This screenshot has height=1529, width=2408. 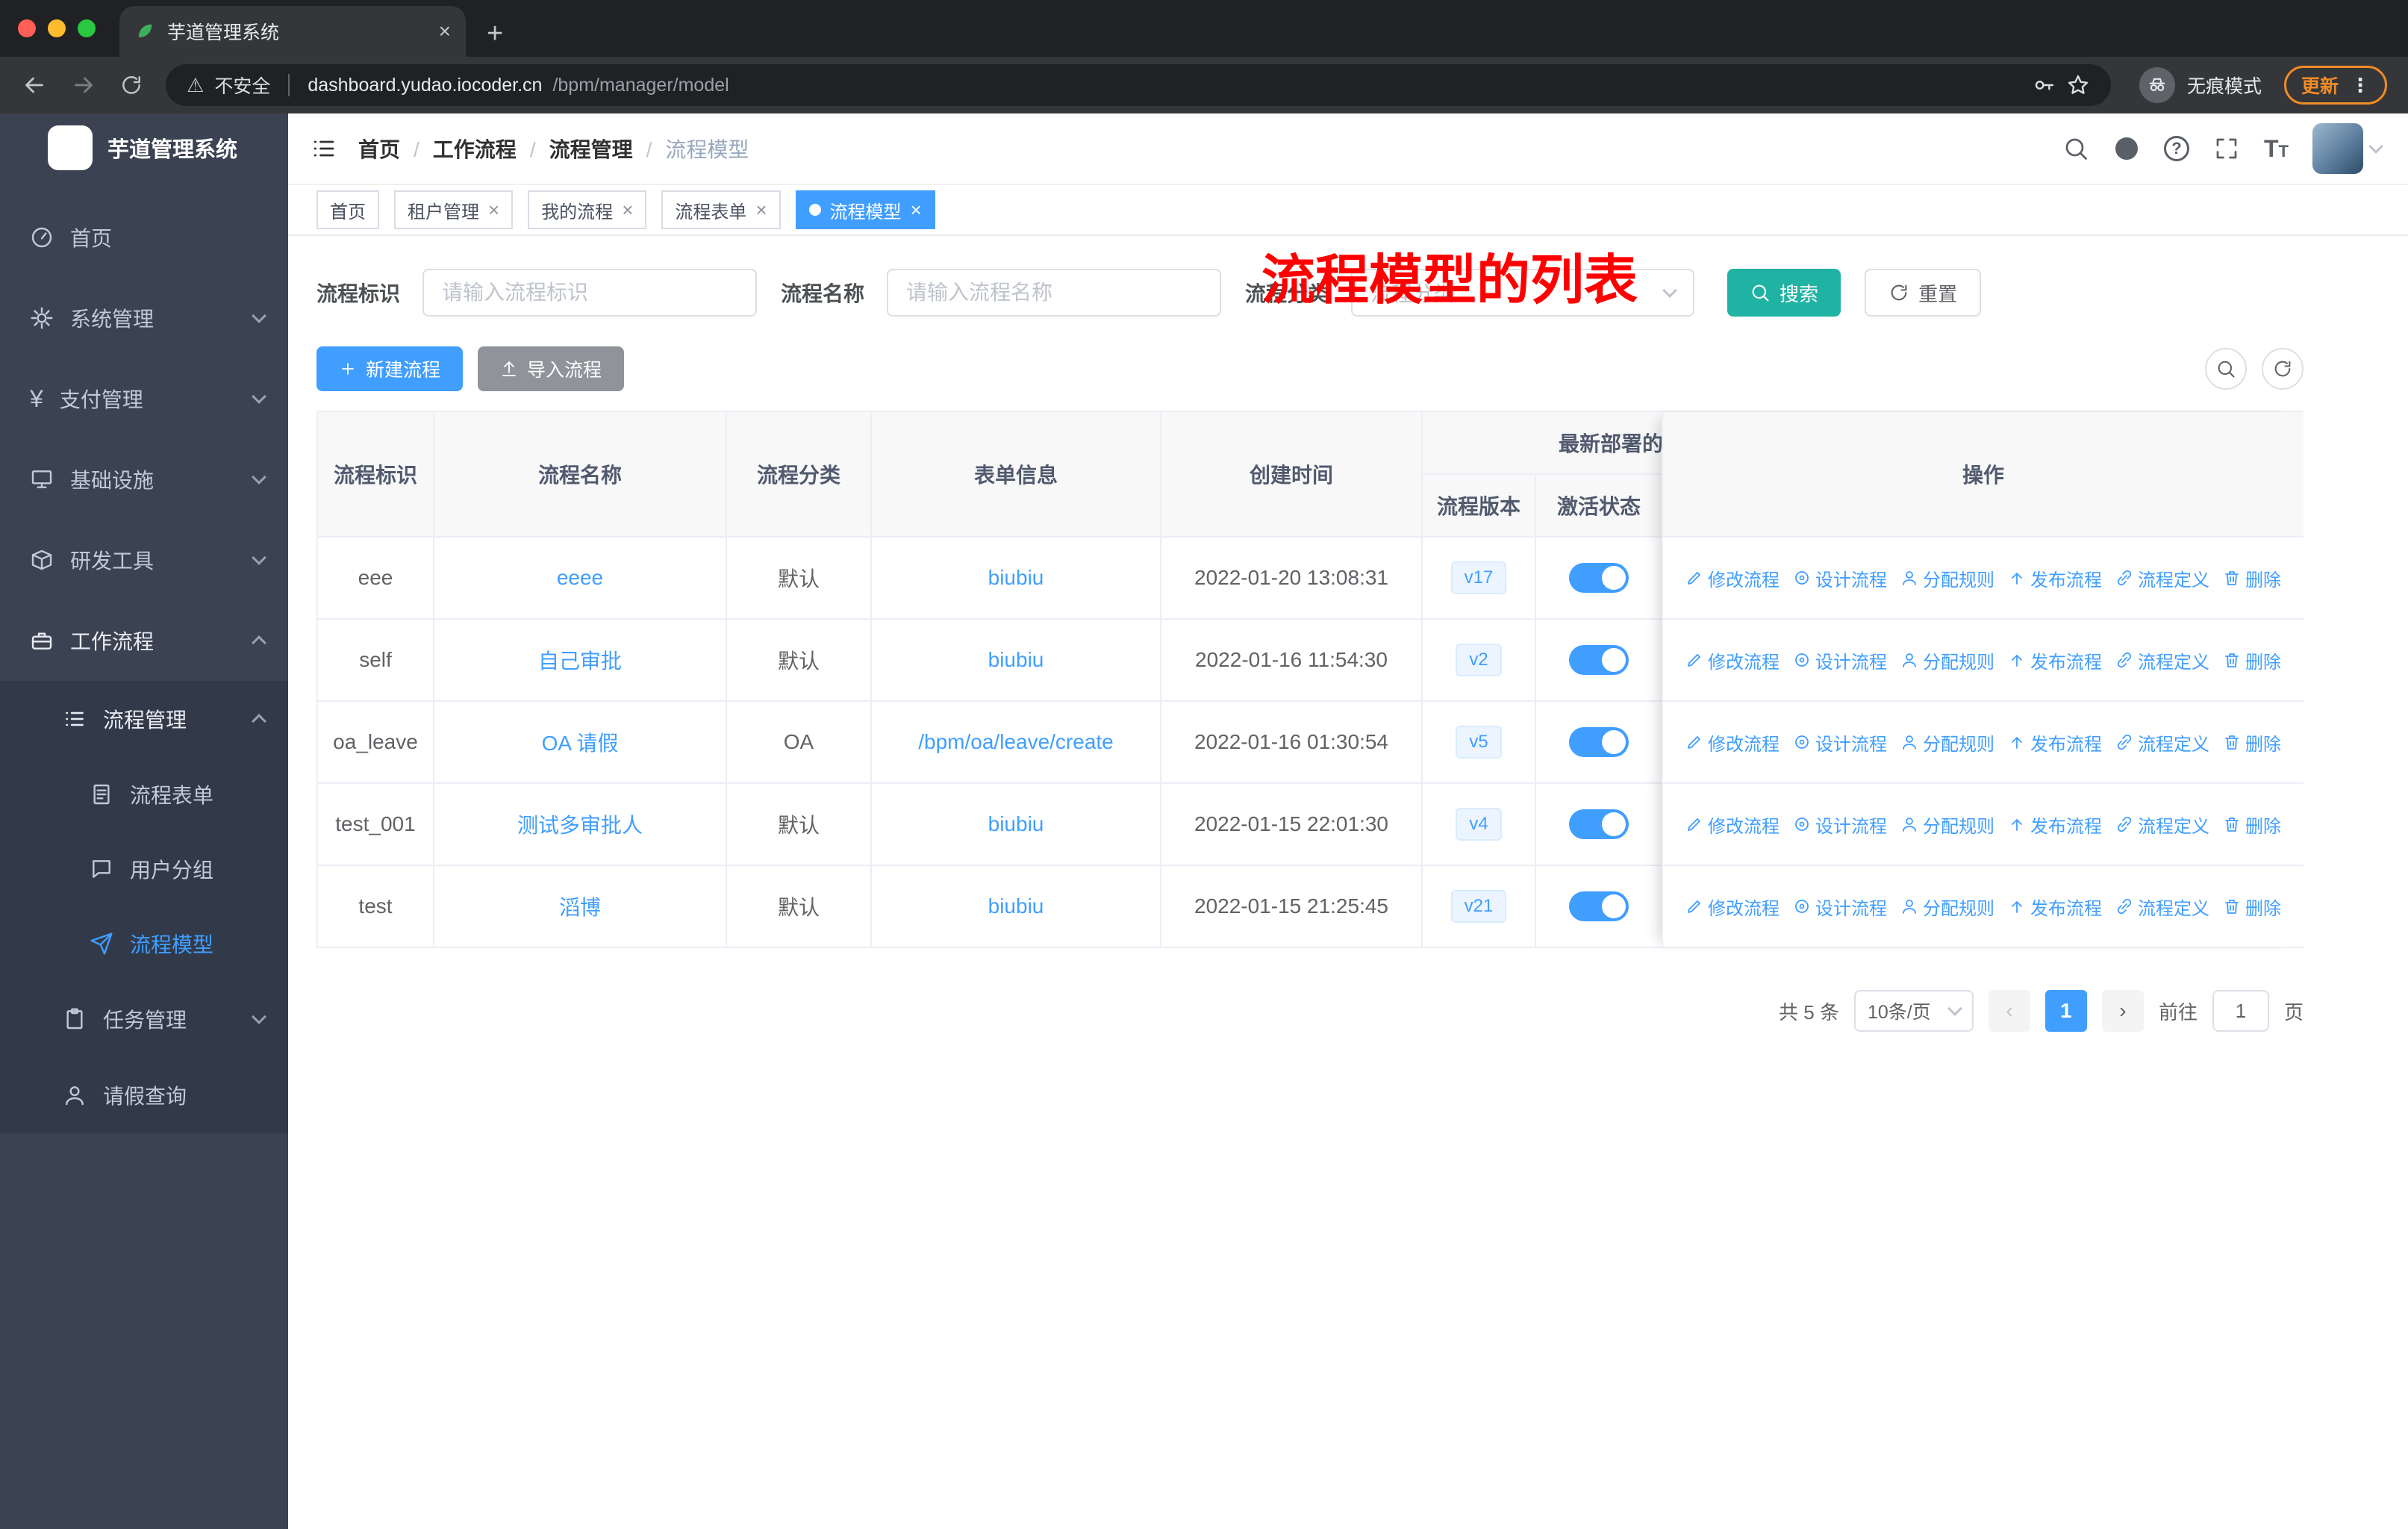 What do you see at coordinates (390, 369) in the screenshot?
I see `create-process-button: 新建流程` at bounding box center [390, 369].